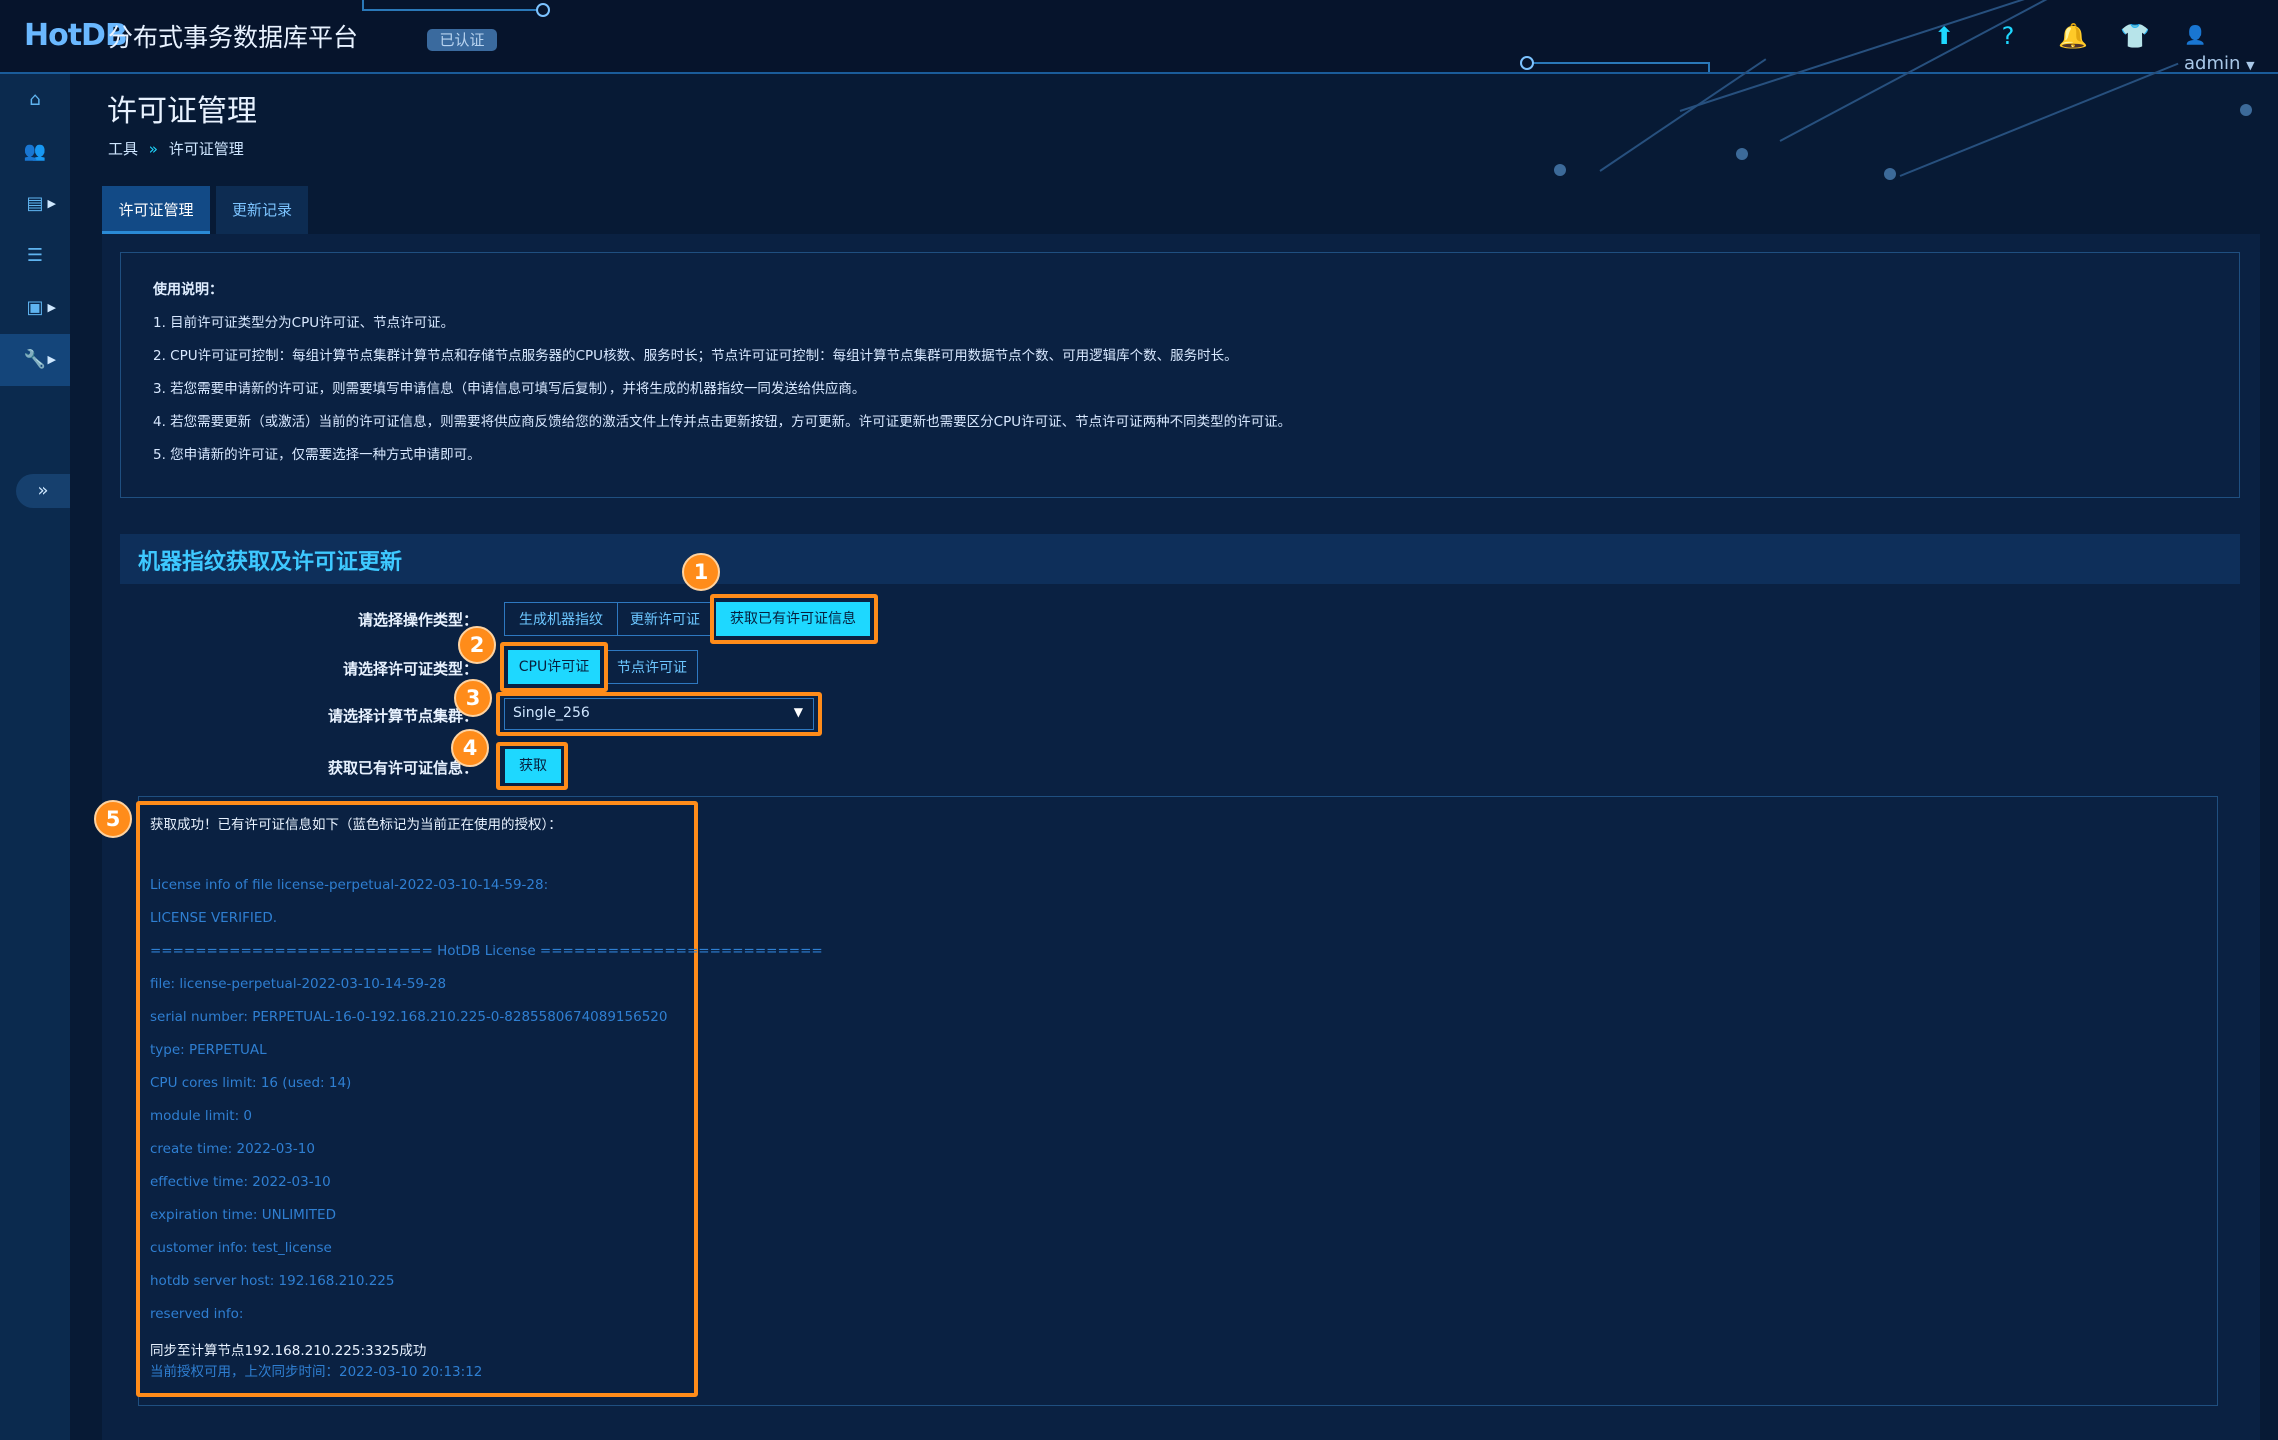 Image resolution: width=2278 pixels, height=1440 pixels. Describe the element at coordinates (665, 619) in the screenshot. I see `update-license-button: 更新许可证` at that location.